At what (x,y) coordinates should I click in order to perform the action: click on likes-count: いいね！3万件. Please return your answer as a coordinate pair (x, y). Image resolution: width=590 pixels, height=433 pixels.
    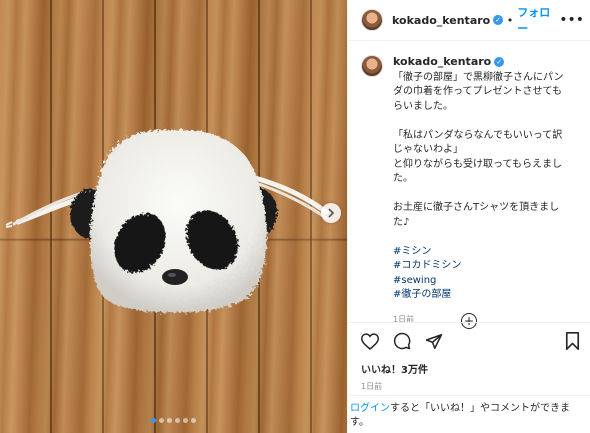
    Looking at the image, I should click on (469, 368).